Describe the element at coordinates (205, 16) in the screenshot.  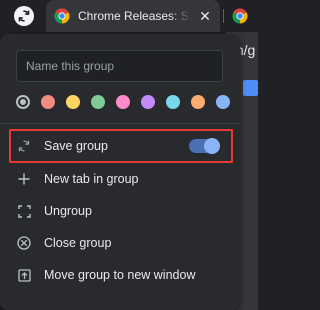
I see `tab-close-icon: ✕` at that location.